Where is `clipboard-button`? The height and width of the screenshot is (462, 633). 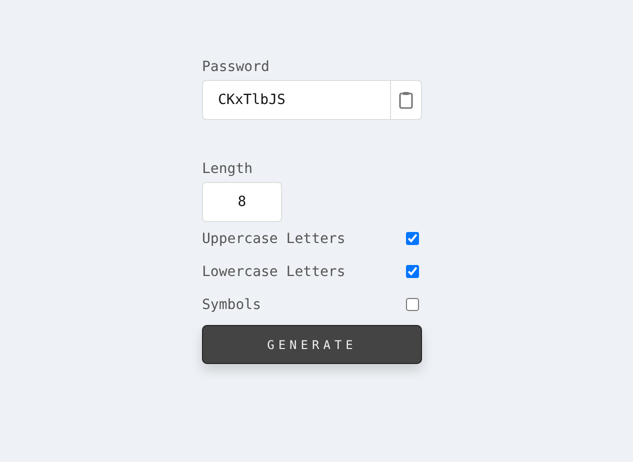
clipboard-button is located at coordinates (406, 100).